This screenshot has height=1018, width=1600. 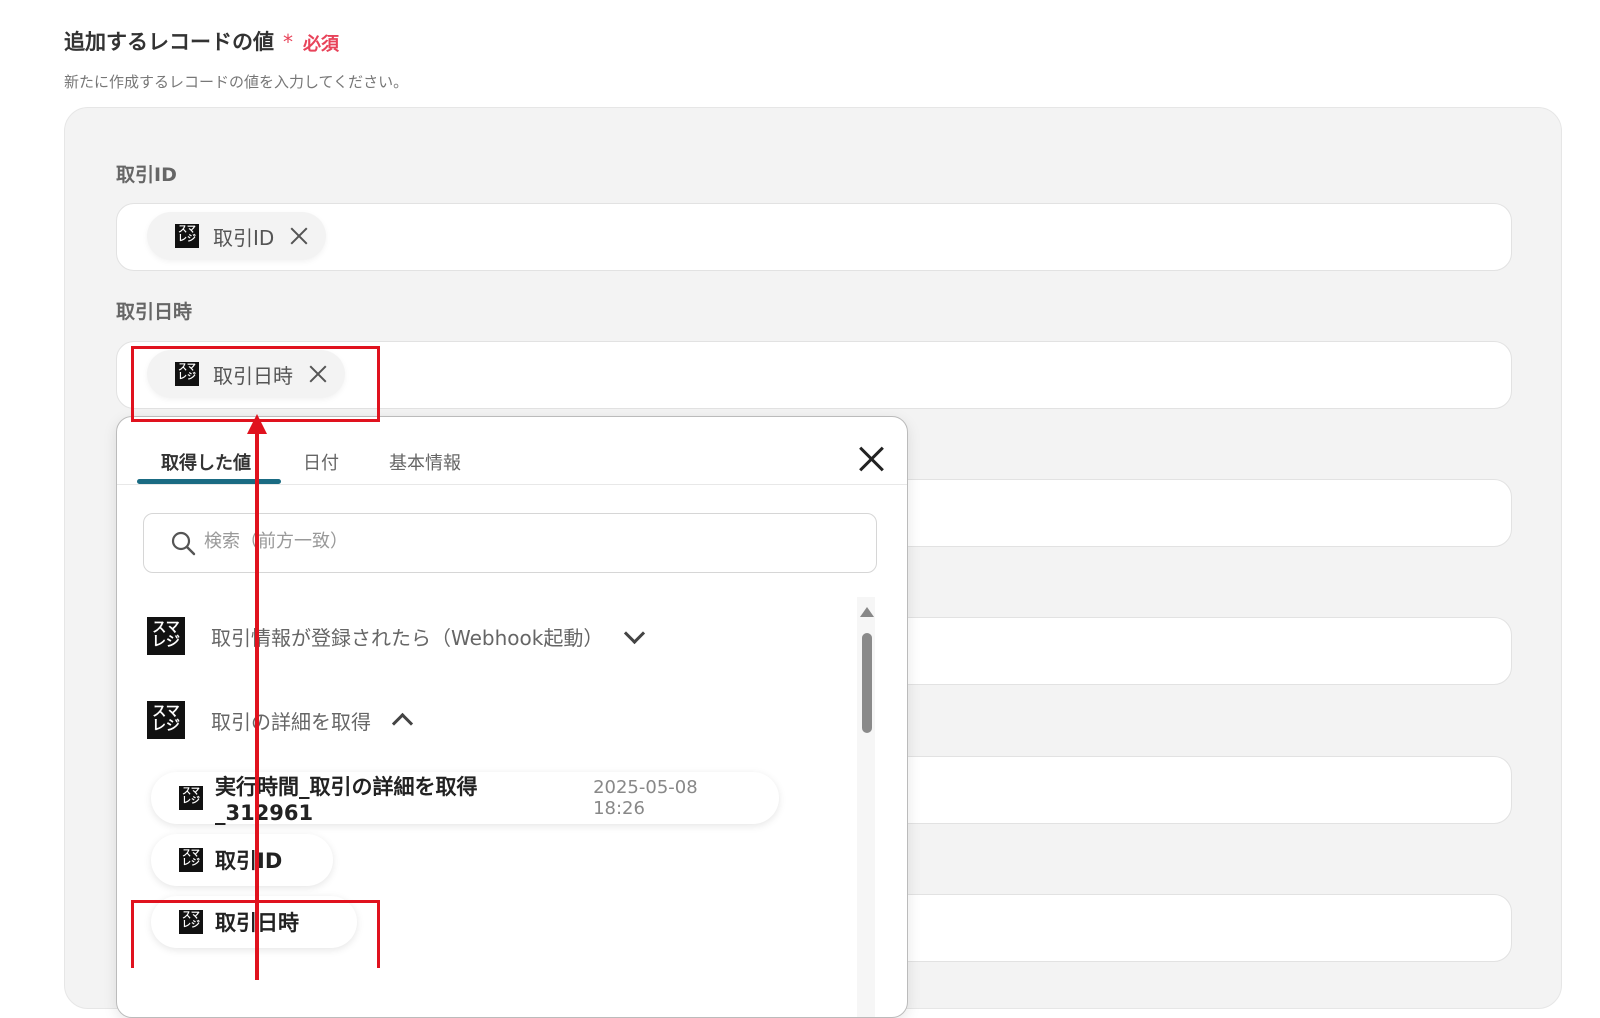 I want to click on tab-basic-info: 基本情報, so click(x=425, y=462).